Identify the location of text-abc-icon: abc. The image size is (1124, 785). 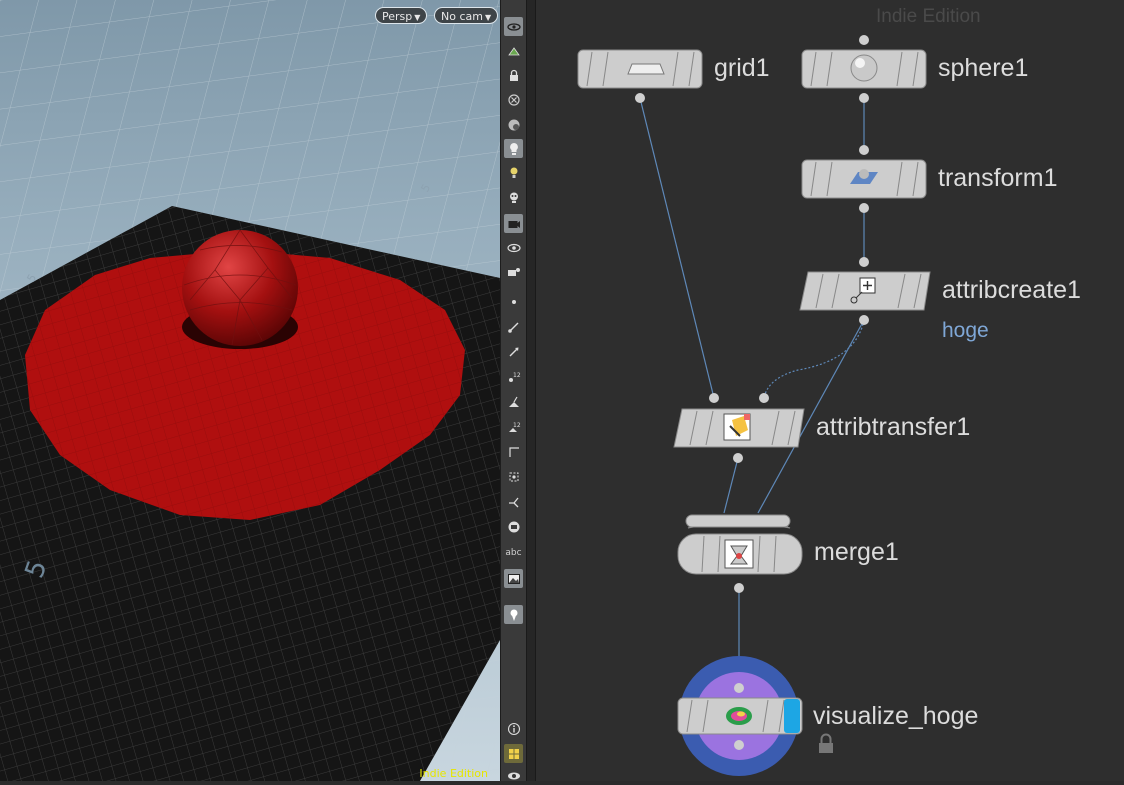
(513, 552).